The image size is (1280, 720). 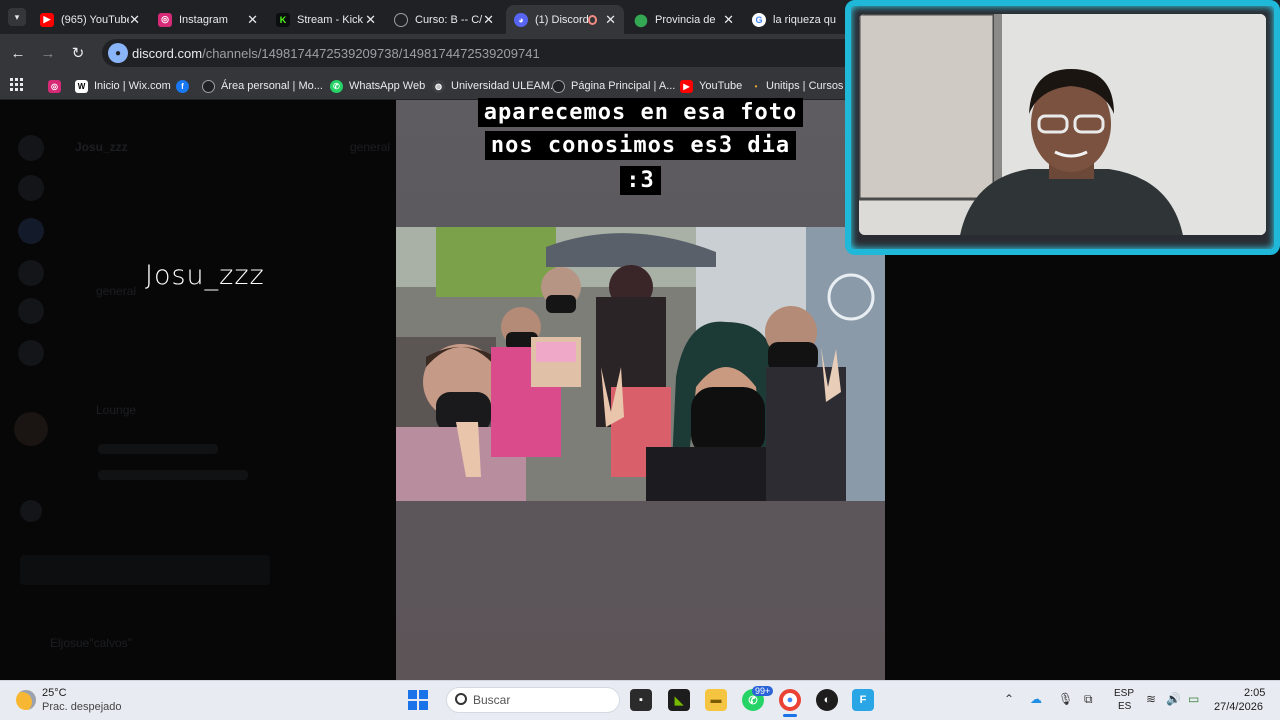 What do you see at coordinates (31, 148) in the screenshot?
I see `discord-home-icon` at bounding box center [31, 148].